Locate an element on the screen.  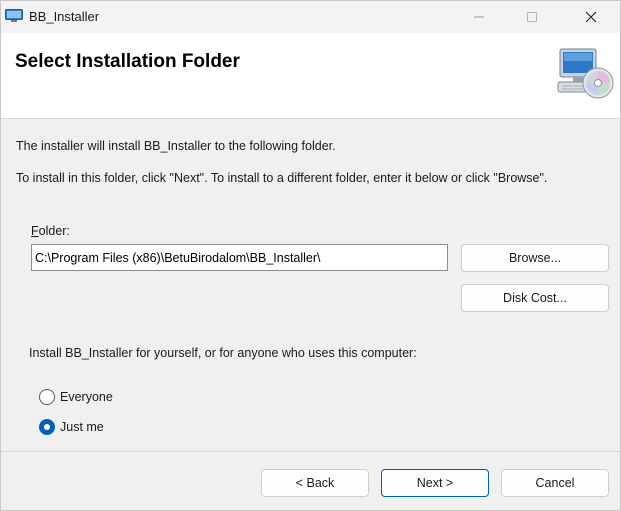
radio-button-everyone is located at coordinates (47, 397).